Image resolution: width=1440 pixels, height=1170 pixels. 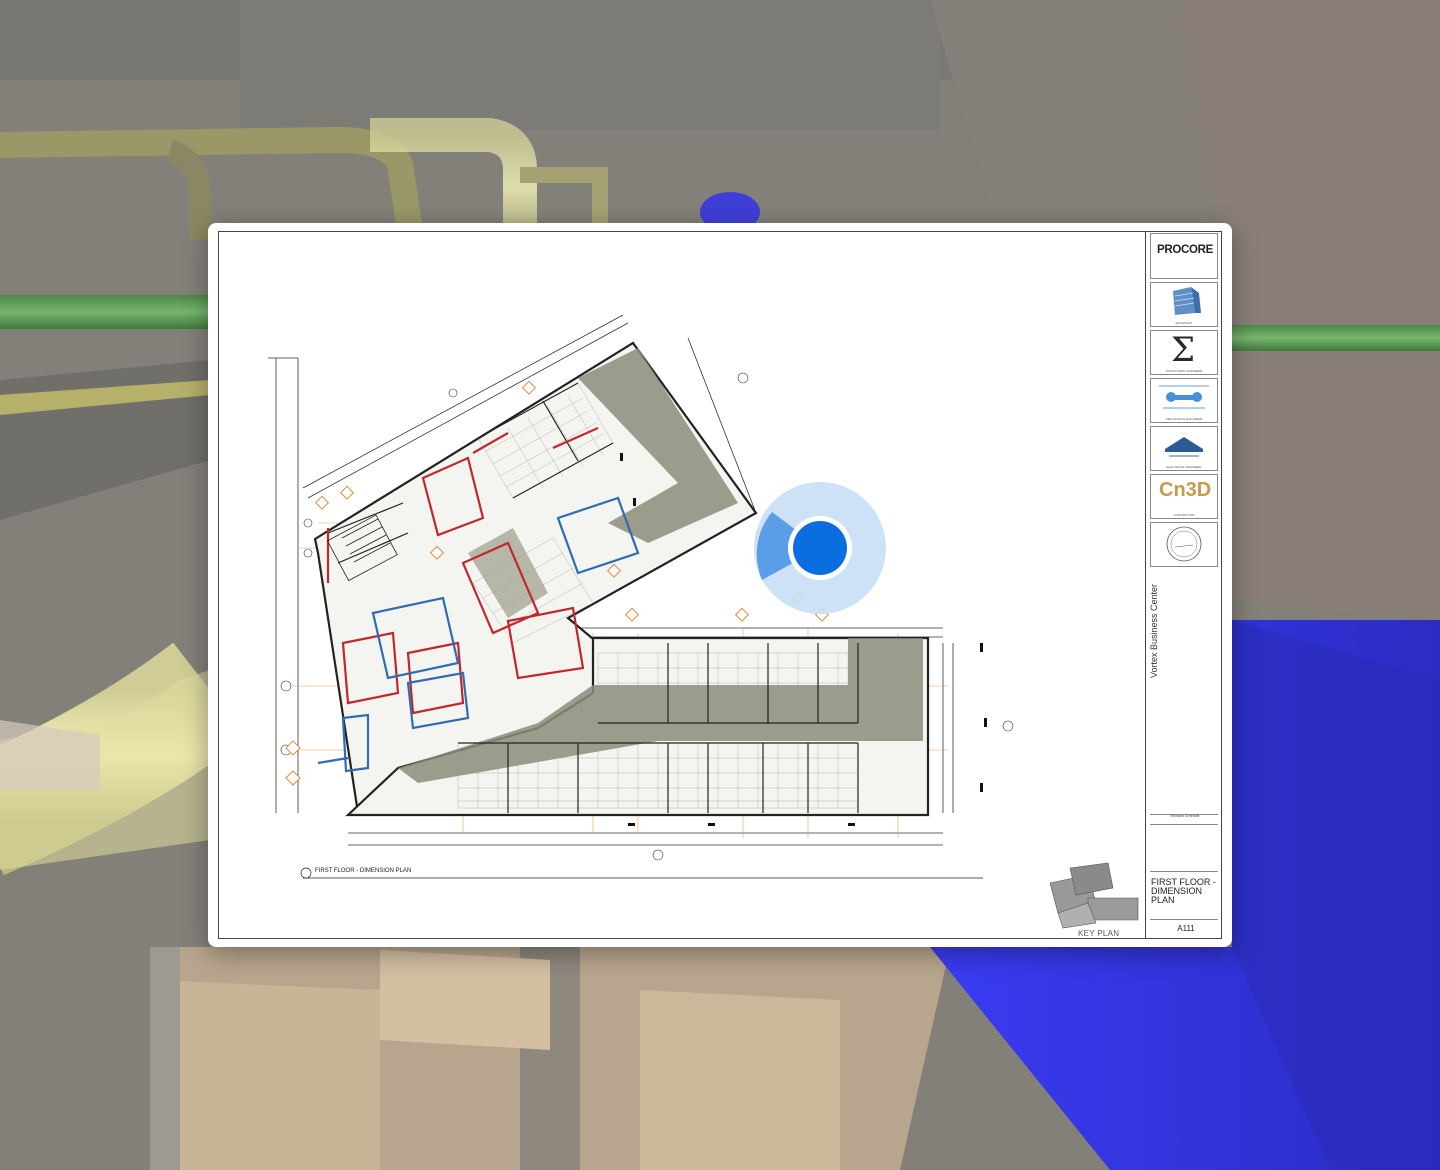 I want to click on electrical-logo-cell: ELECTRICAL ENGINEER, so click(x=1184, y=448).